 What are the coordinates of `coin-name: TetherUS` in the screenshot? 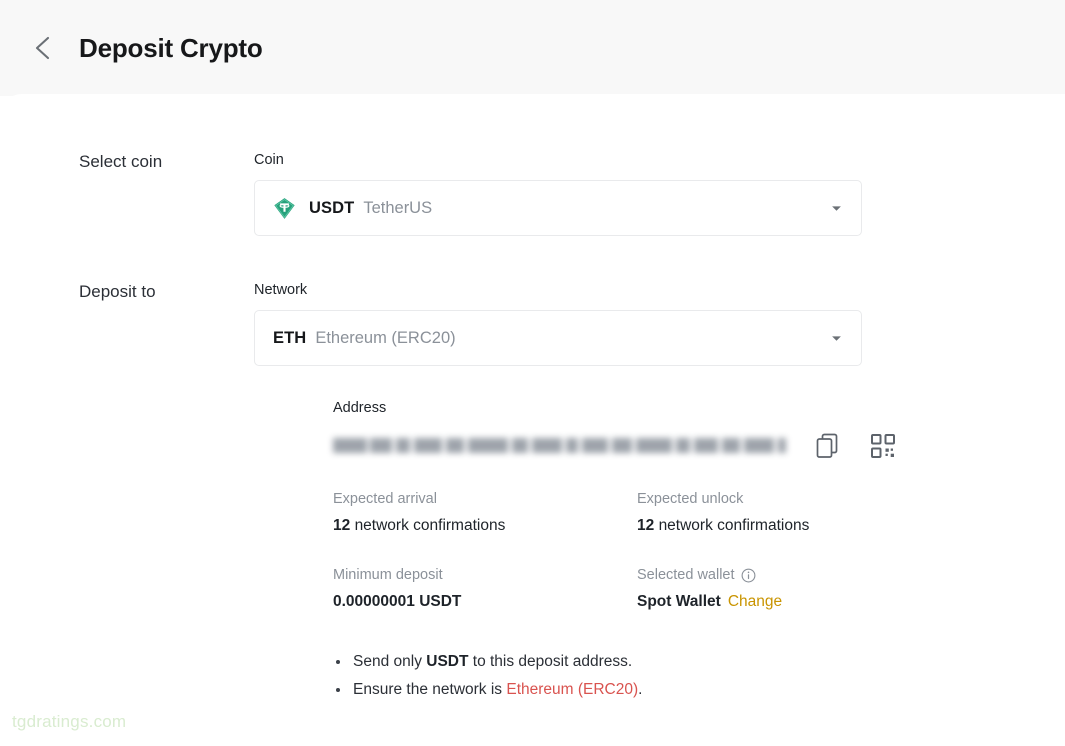 It's located at (398, 207).